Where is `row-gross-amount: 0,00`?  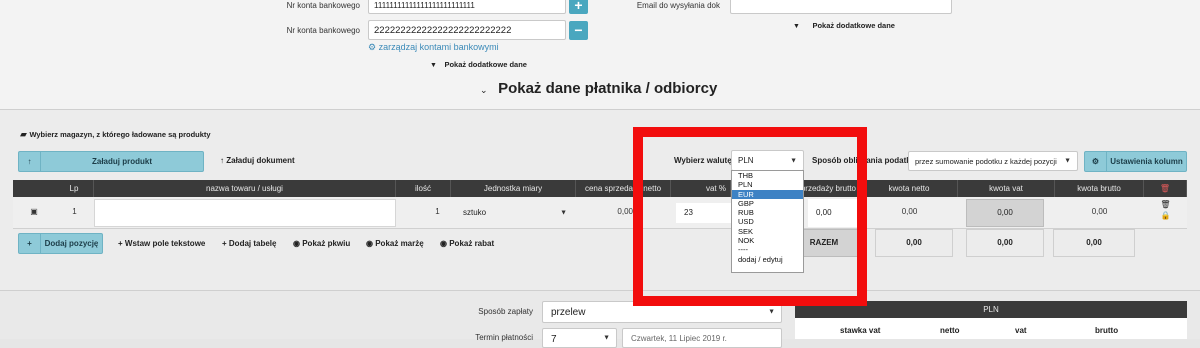
row-gross-amount: 0,00 is located at coordinates (1099, 211).